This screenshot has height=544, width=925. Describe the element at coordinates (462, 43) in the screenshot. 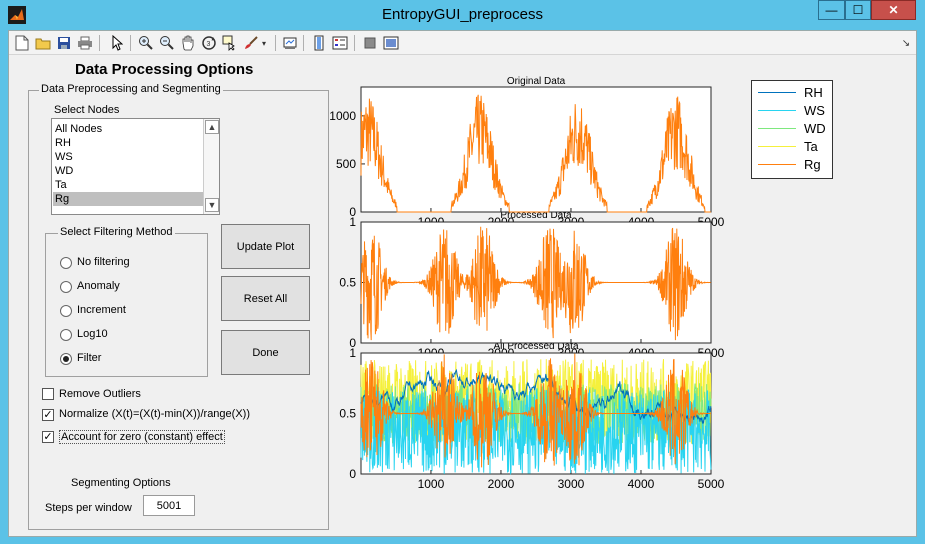

I see `figure-toolbar: 3 ▾ ↘` at that location.